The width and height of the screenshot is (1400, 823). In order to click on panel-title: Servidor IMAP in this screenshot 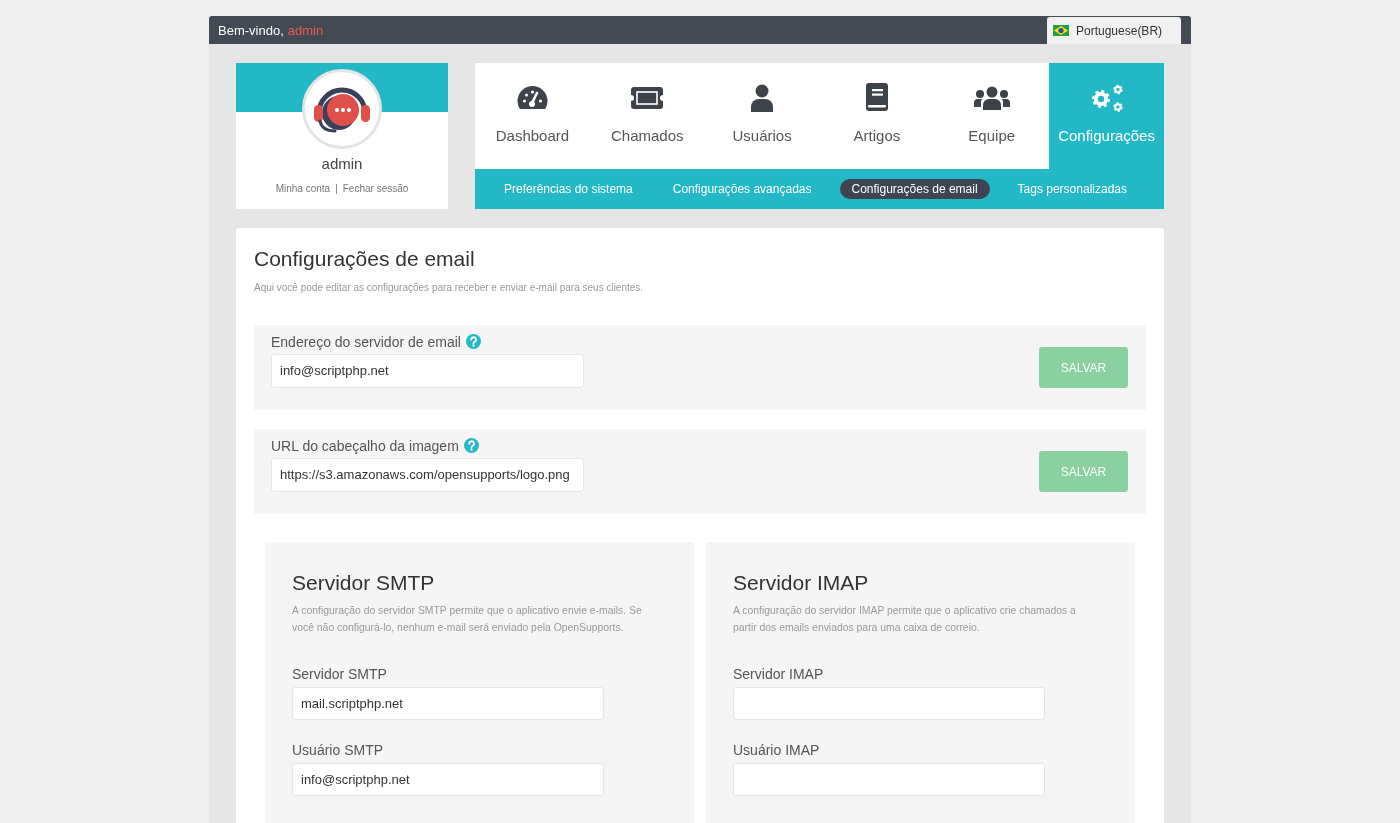, I will do `click(801, 582)`.